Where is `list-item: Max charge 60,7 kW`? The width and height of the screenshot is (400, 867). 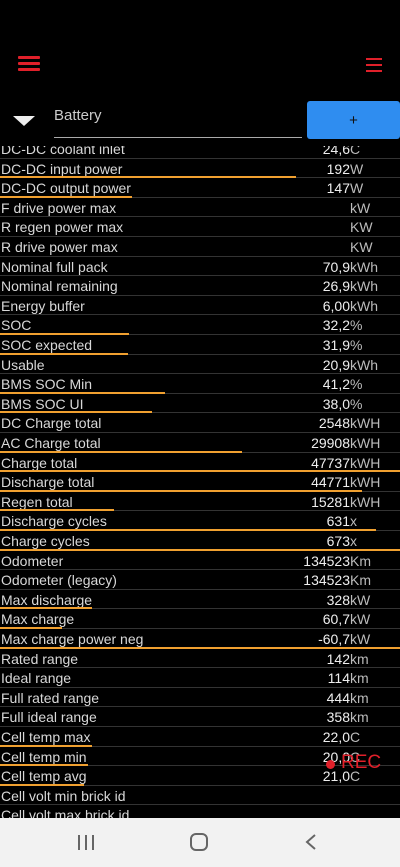 list-item: Max charge 60,7 kW is located at coordinates (200, 619).